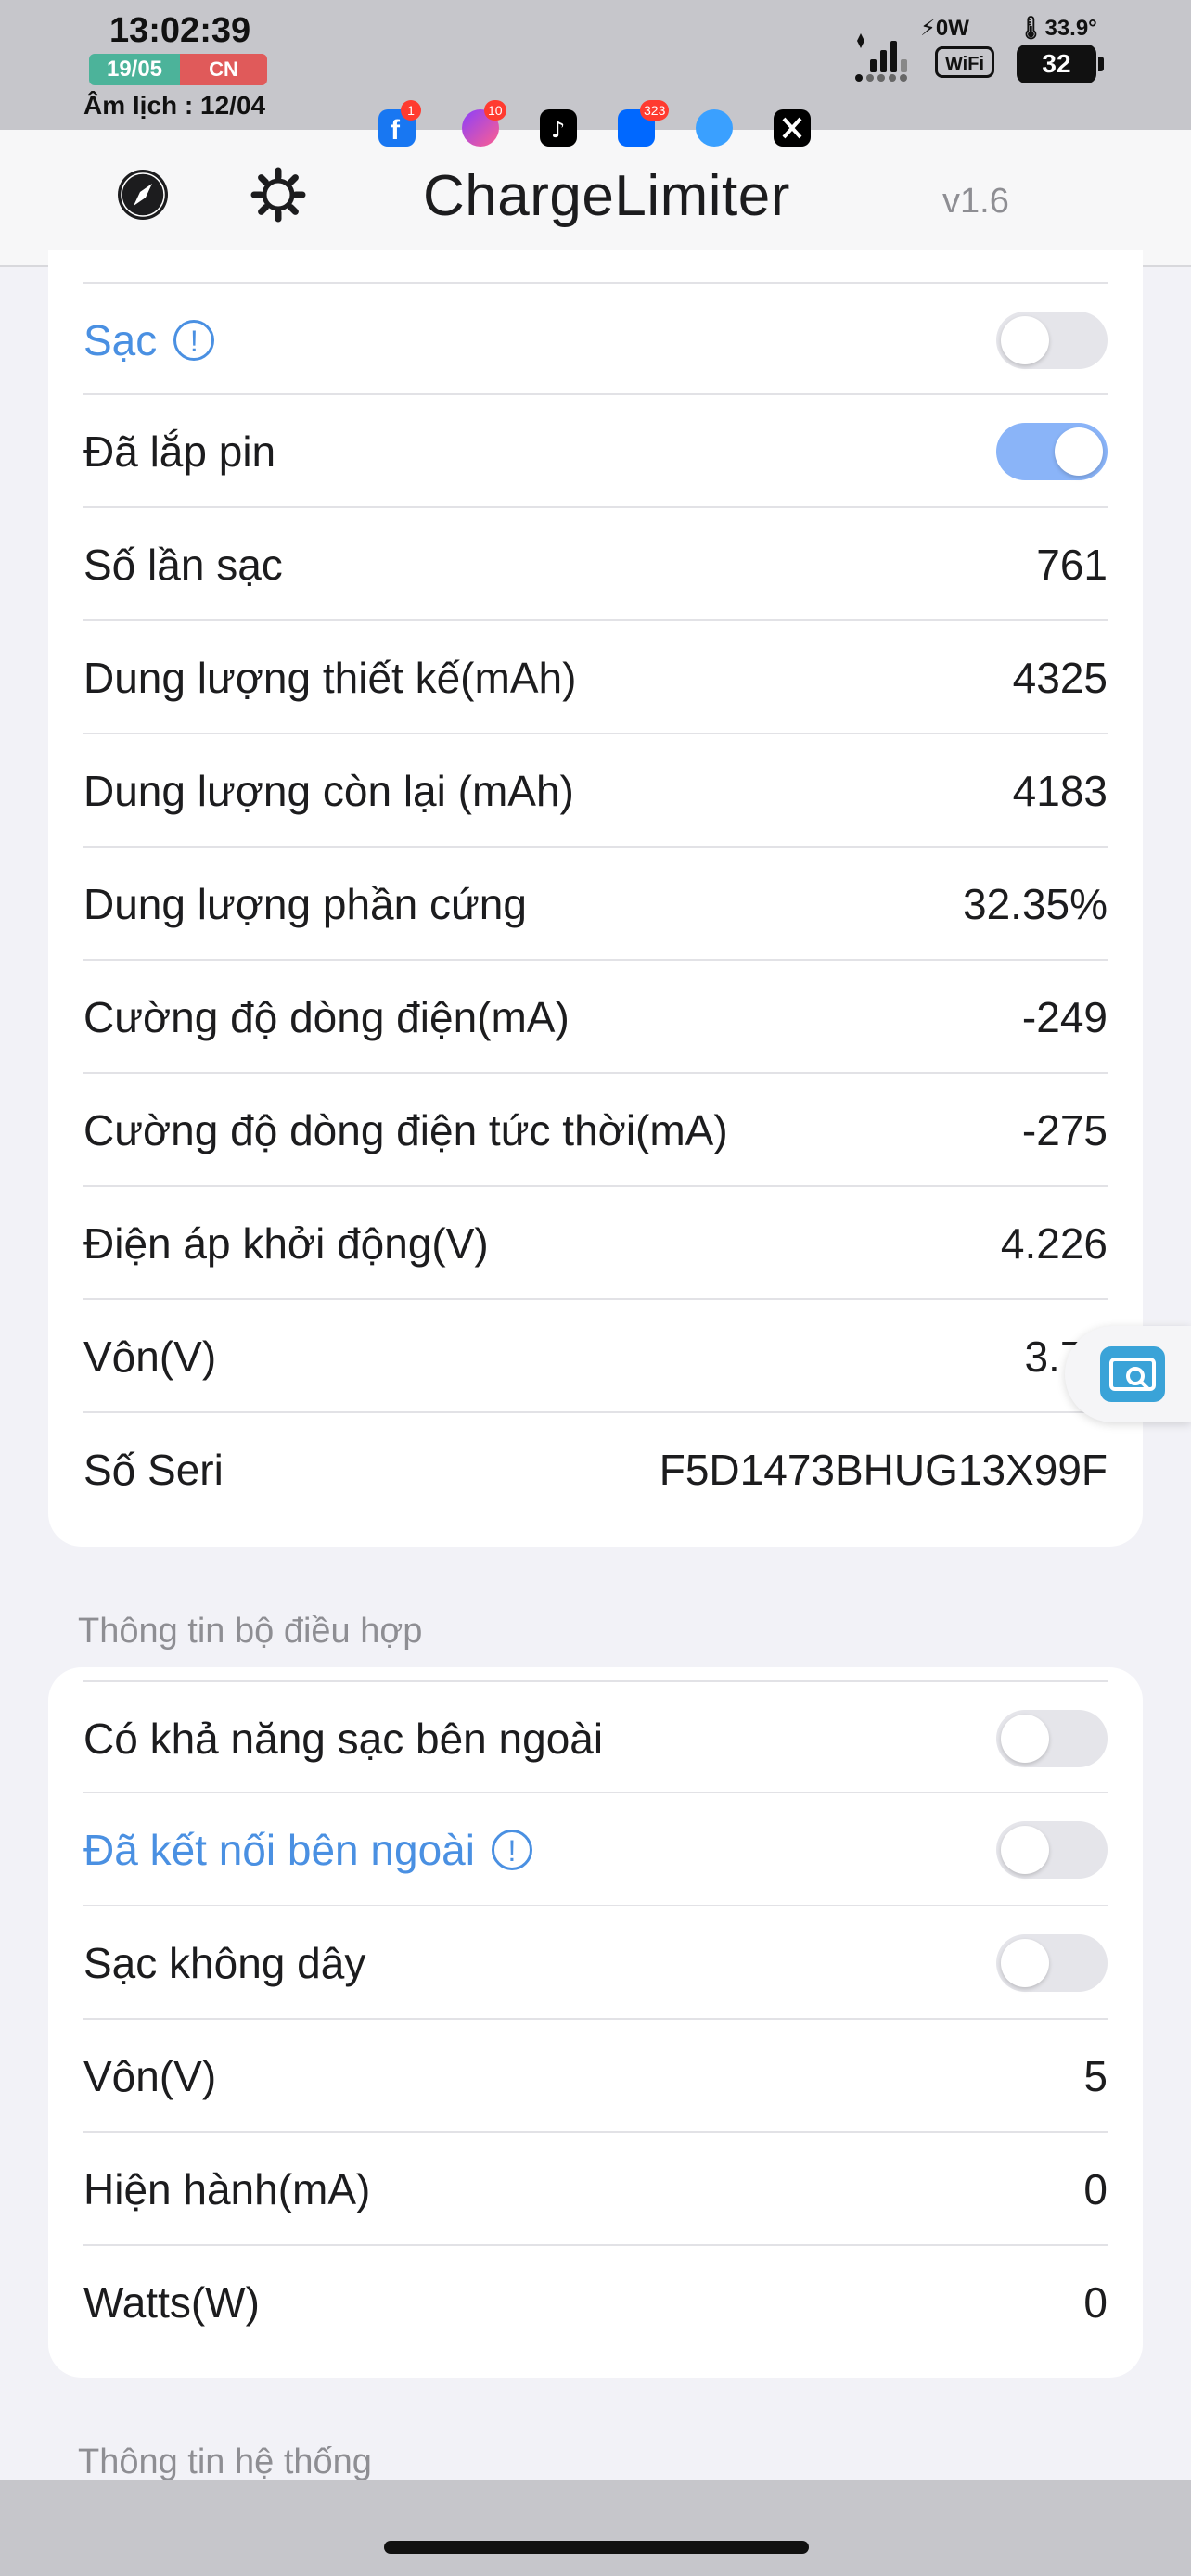 Image resolution: width=1191 pixels, height=2576 pixels. Describe the element at coordinates (1095, 2076) in the screenshot. I see `adapter-voltage-value: 5` at that location.